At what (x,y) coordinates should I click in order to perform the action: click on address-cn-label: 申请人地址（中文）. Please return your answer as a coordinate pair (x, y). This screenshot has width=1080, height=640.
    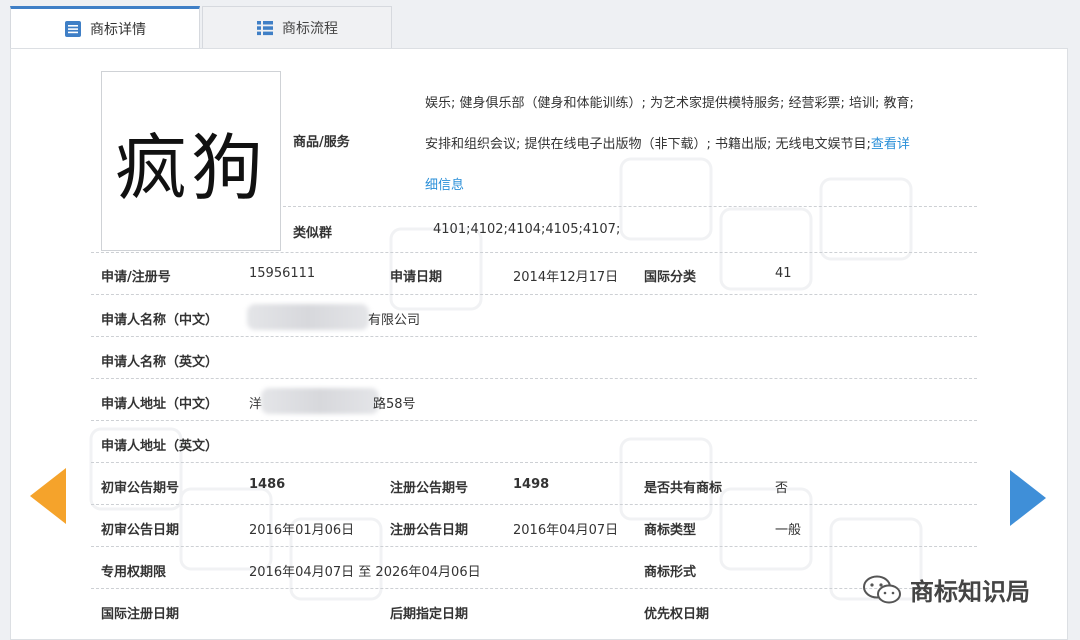
    Looking at the image, I should click on (160, 404).